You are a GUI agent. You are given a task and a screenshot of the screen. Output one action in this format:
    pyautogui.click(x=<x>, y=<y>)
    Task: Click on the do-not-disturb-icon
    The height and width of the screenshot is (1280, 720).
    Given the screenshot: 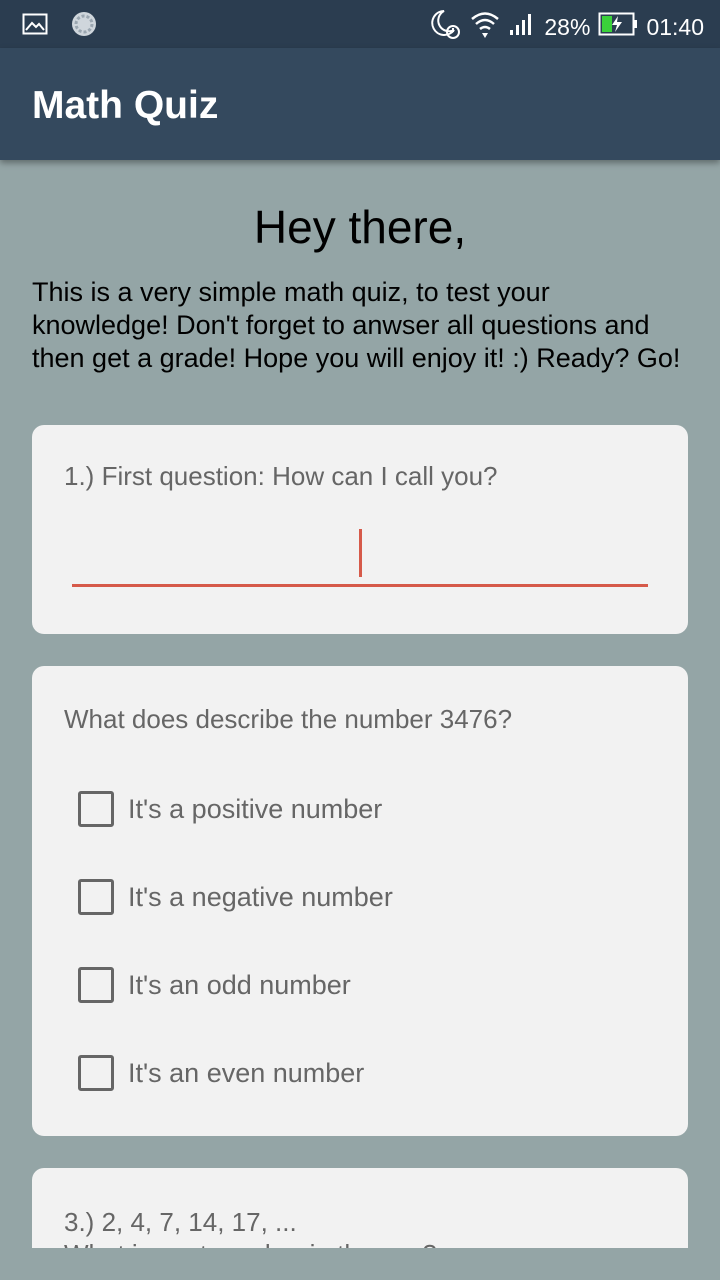 What is the action you would take?
    pyautogui.click(x=445, y=27)
    